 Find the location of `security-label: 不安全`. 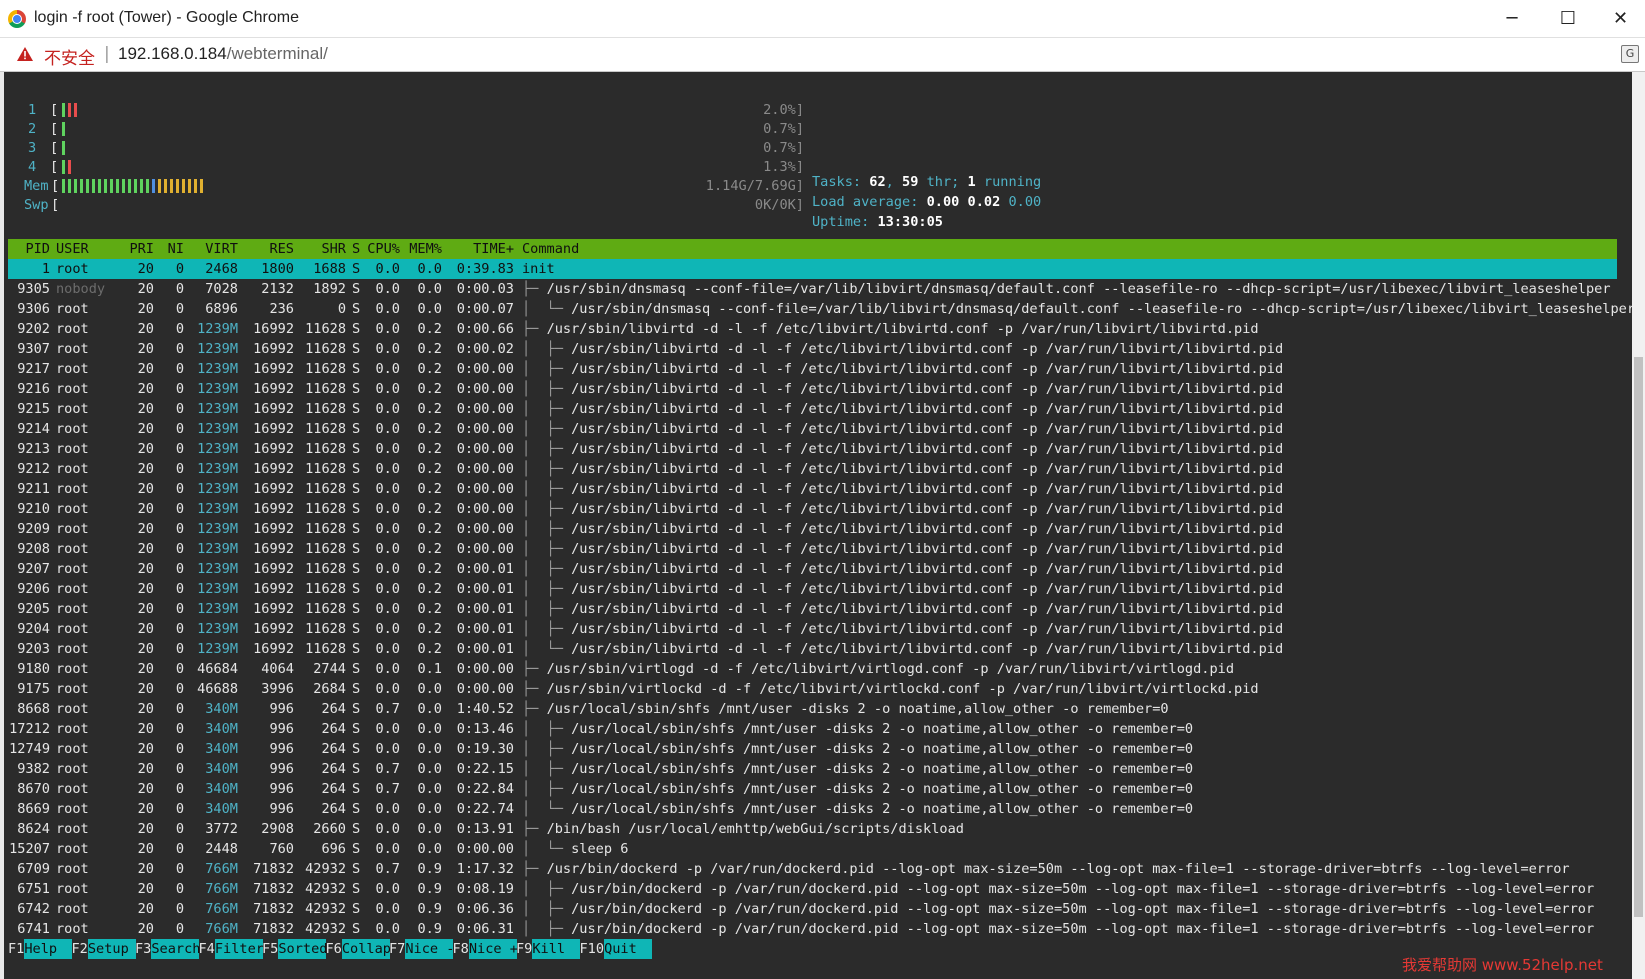

security-label: 不安全 is located at coordinates (69, 56).